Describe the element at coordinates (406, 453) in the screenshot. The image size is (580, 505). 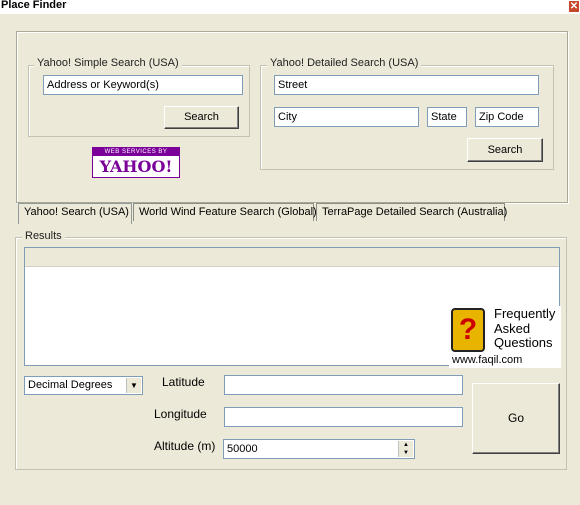
I see `spin-down-icon: ▼` at that location.